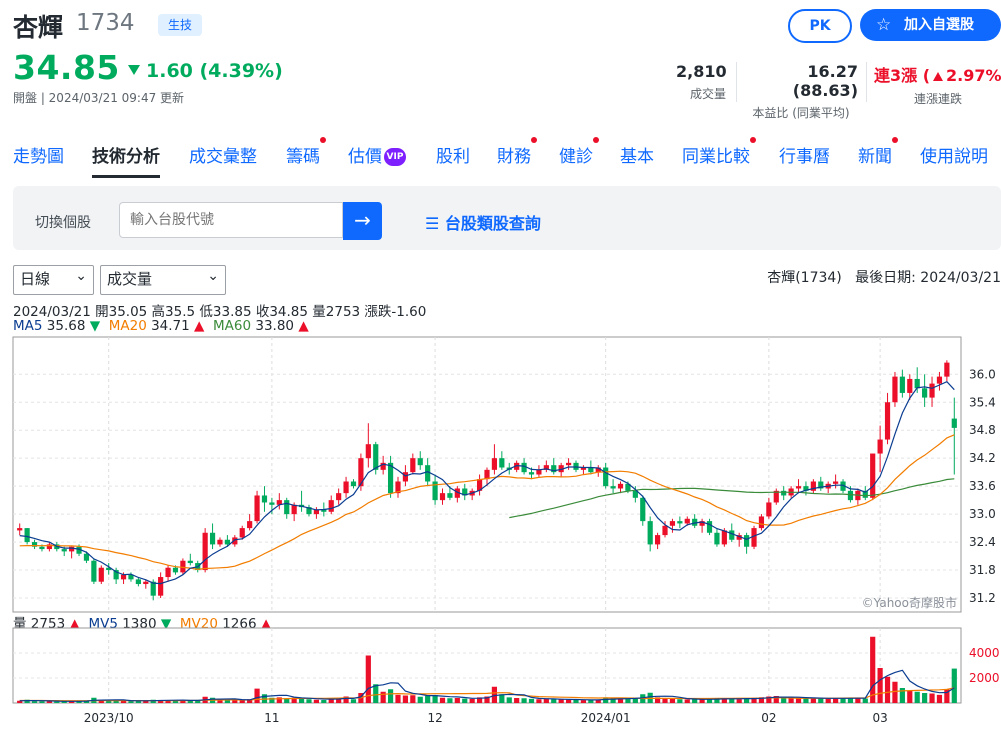 The width and height of the screenshot is (1001, 730). I want to click on tab-financials: 財務, so click(517, 156).